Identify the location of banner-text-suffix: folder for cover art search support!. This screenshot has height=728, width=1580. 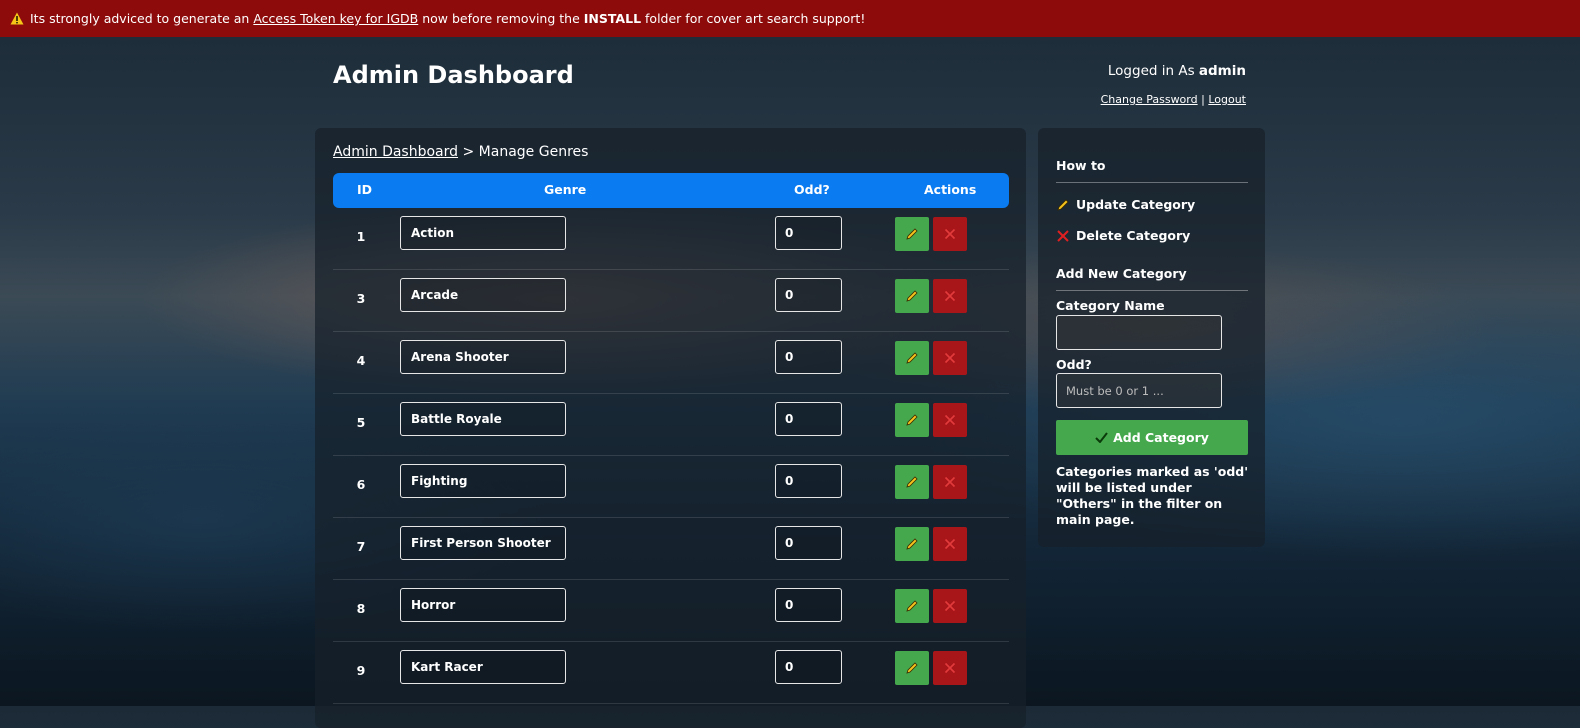
(755, 18).